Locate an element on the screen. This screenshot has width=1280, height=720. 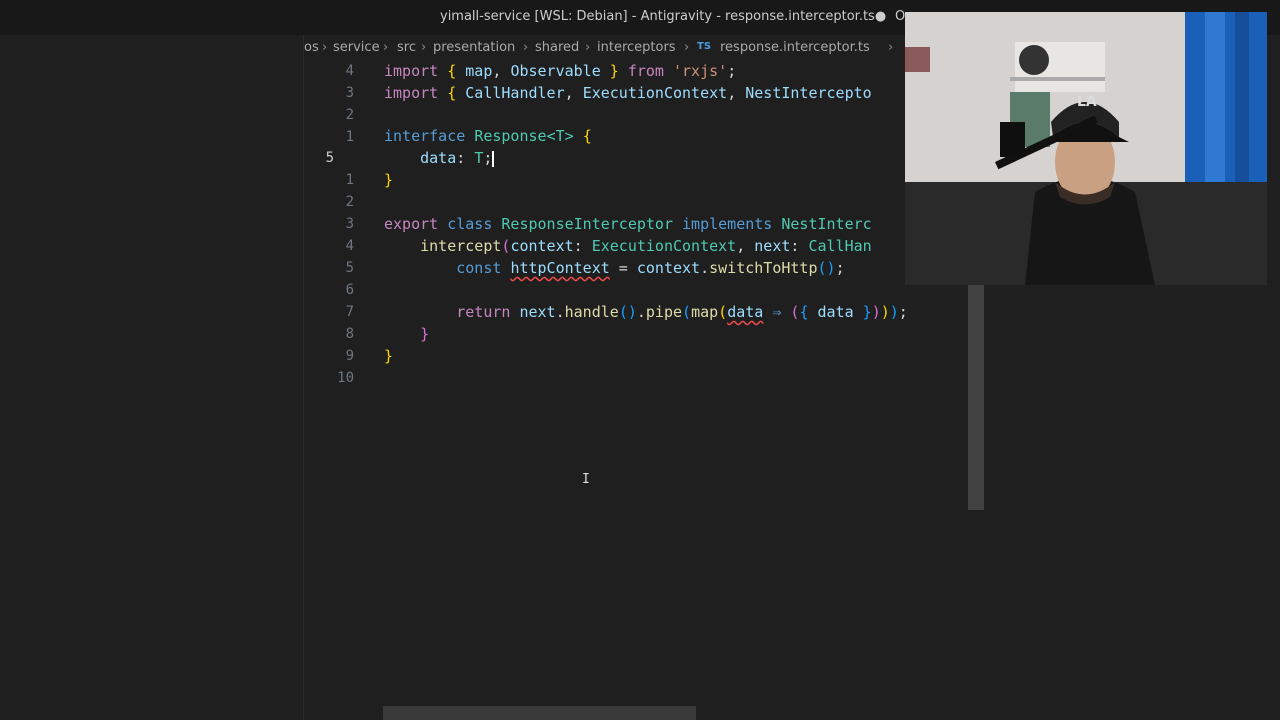
window-title-overflow: O is located at coordinates (900, 16).